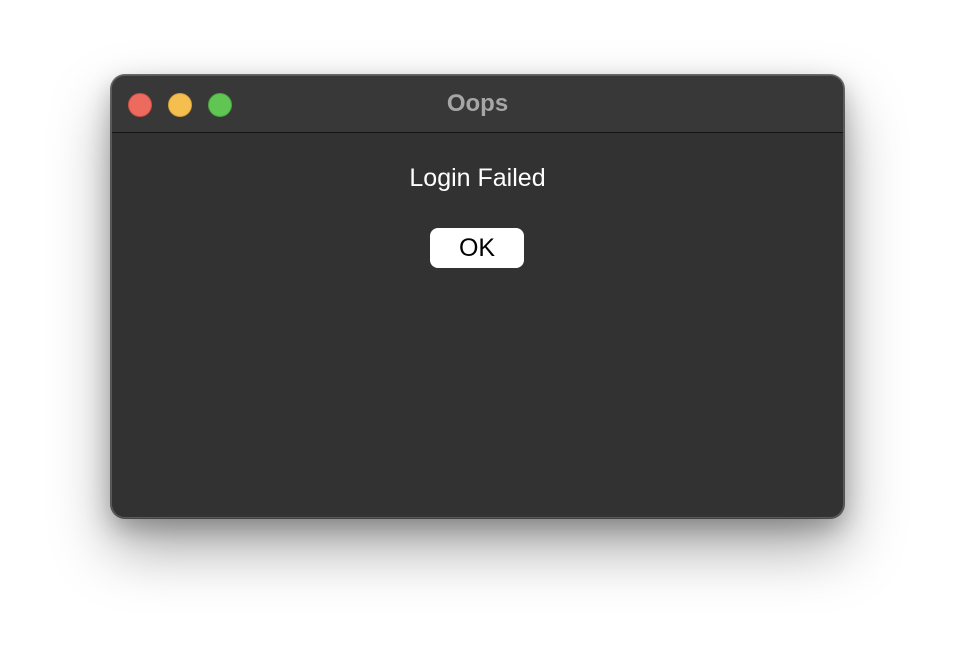 The width and height of the screenshot is (956, 666). What do you see at coordinates (477, 178) in the screenshot?
I see `error-message: Login Failed` at bounding box center [477, 178].